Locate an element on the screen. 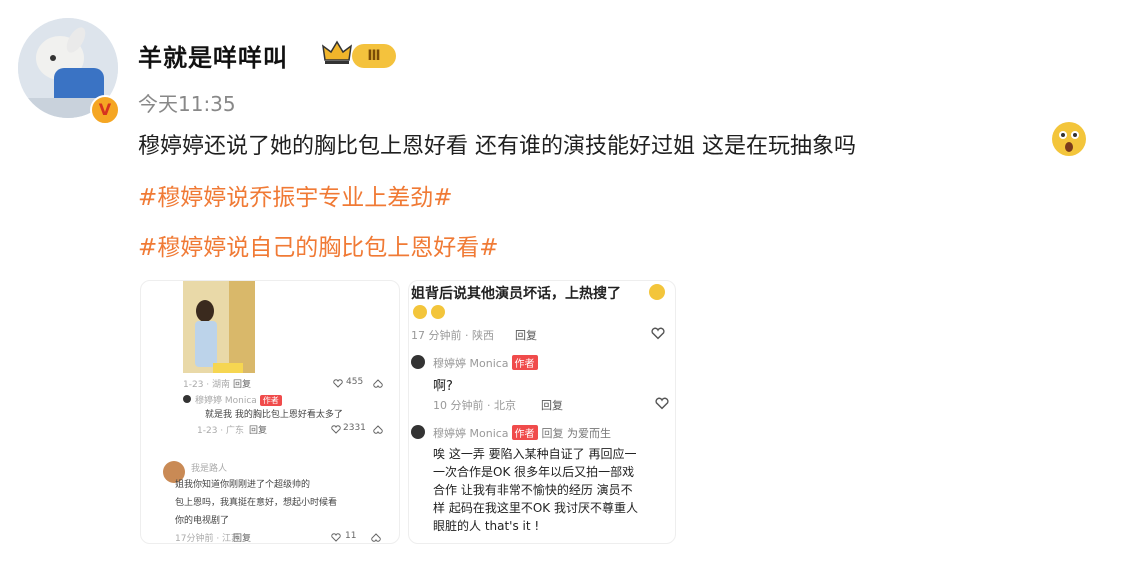 The width and height of the screenshot is (1140, 562). commenter-name: 穆婷婷 Monica 作者 回复 为爱而生 is located at coordinates (522, 433).